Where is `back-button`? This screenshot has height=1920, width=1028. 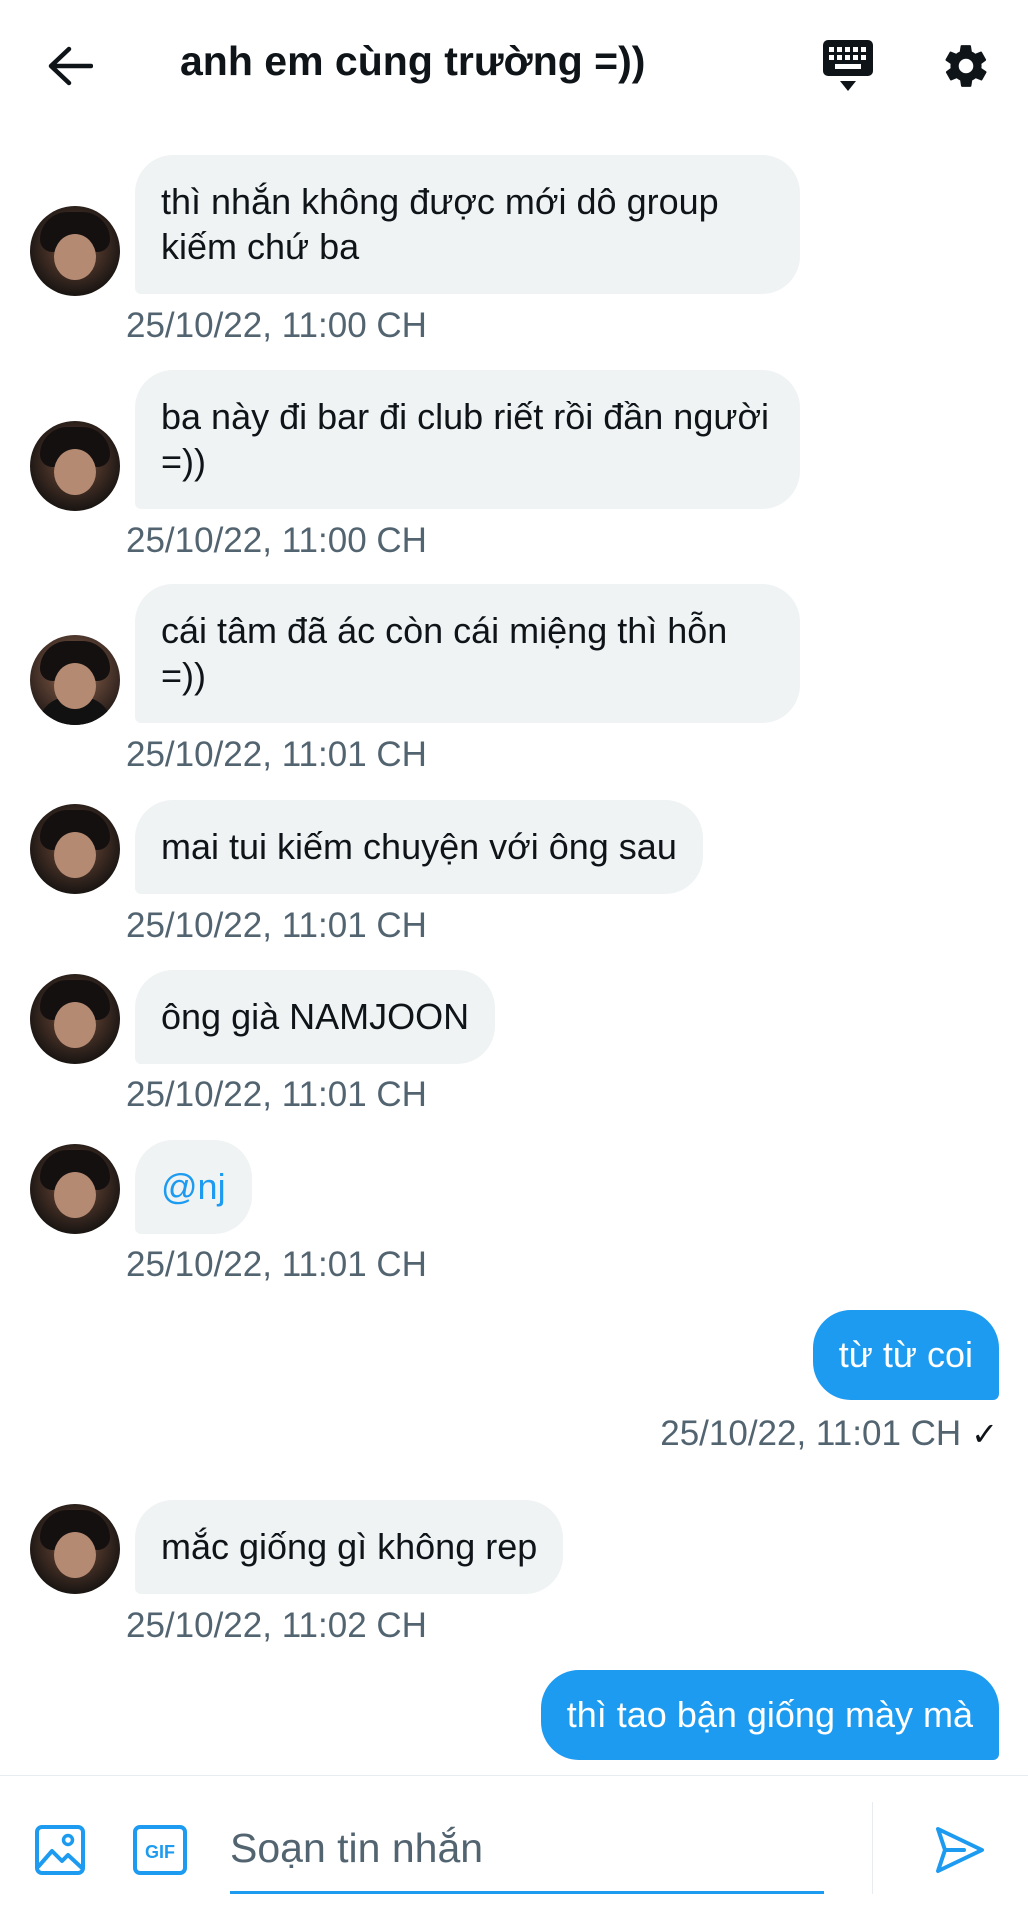
back-button is located at coordinates (70, 66).